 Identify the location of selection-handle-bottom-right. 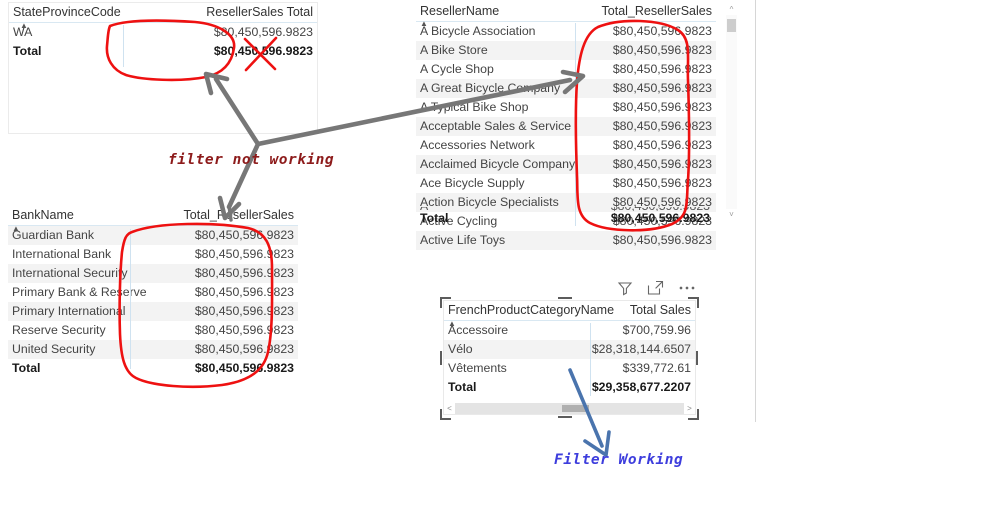
(693, 414).